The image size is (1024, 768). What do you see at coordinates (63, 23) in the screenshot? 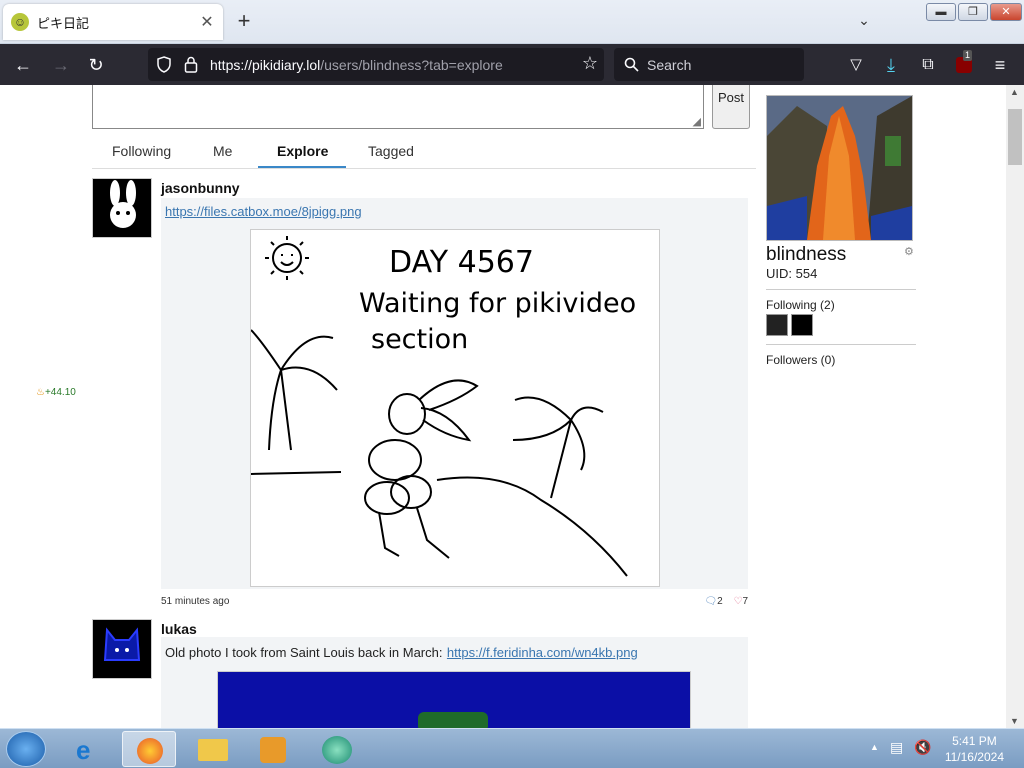
I see `tab-title: ピキ日記` at bounding box center [63, 23].